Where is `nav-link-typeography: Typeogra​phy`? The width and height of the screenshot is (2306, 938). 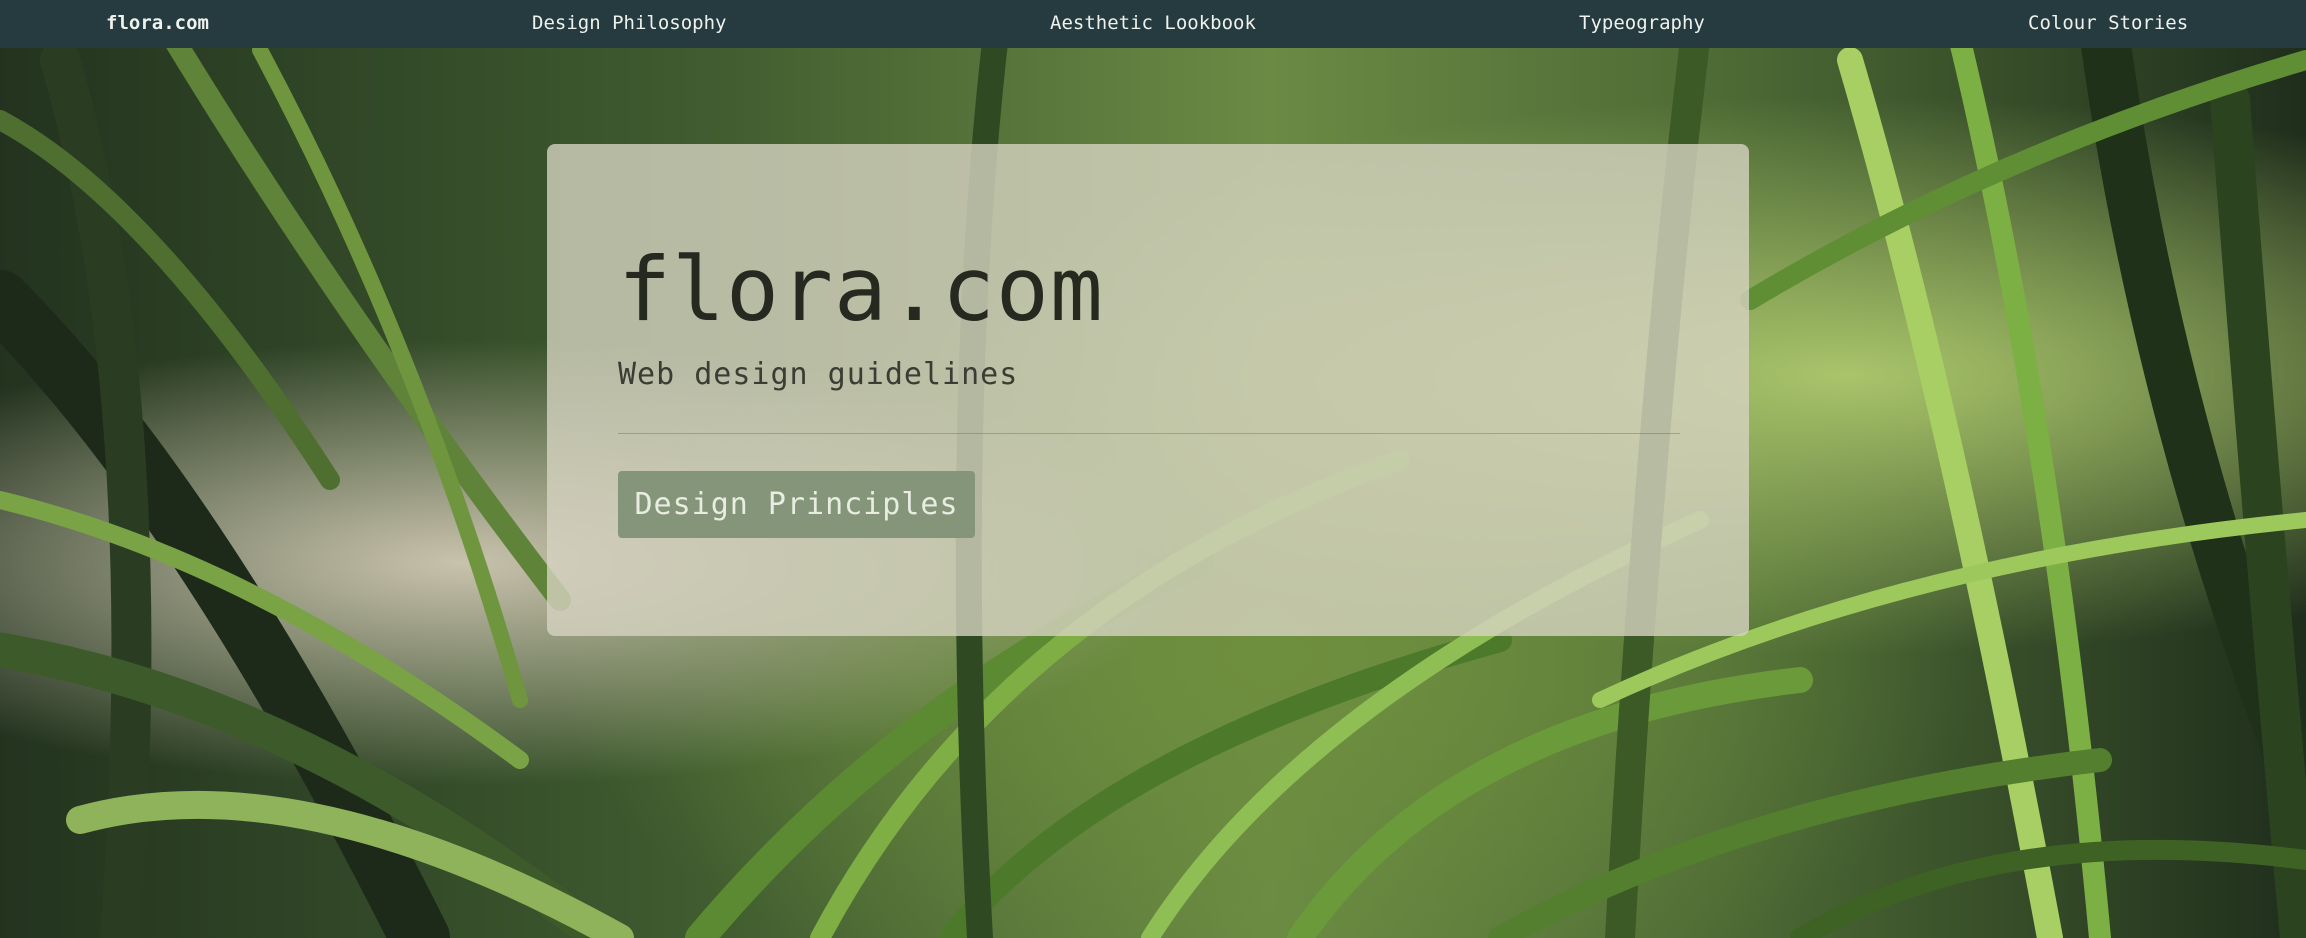
nav-link-typeography: Typeogra​phy is located at coordinates (1642, 23).